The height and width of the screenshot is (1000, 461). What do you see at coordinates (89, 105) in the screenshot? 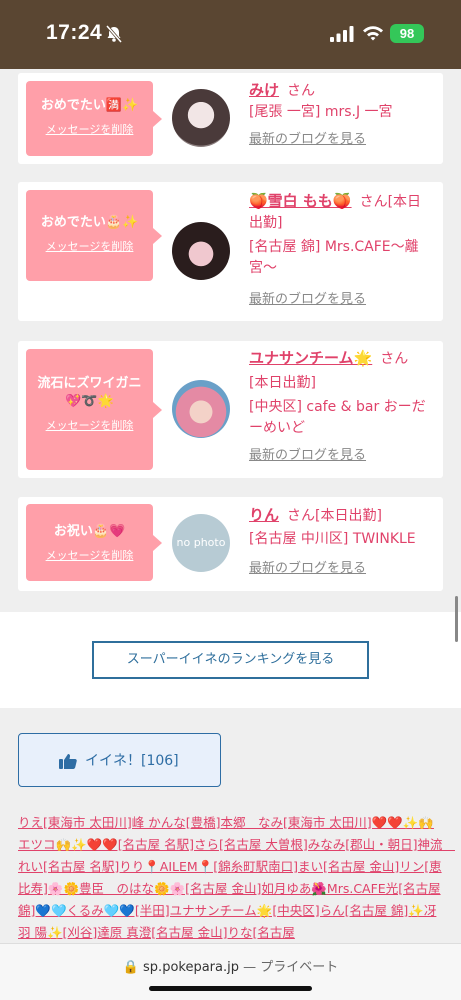
I see `message-text: おめでたい🈵✨` at bounding box center [89, 105].